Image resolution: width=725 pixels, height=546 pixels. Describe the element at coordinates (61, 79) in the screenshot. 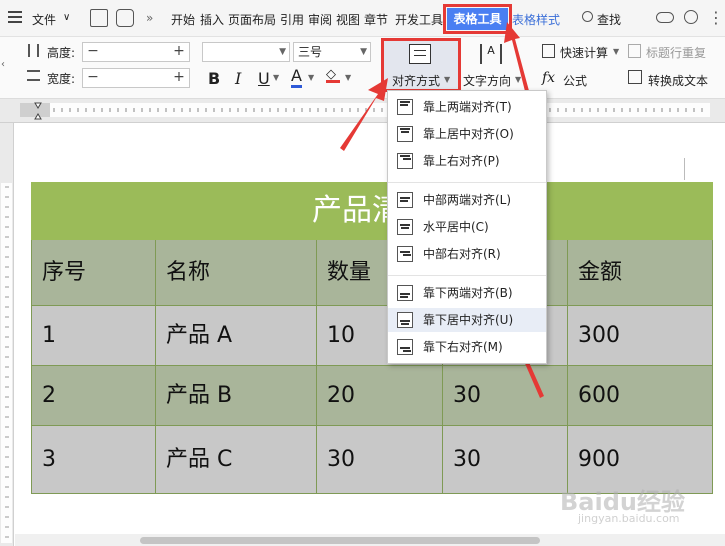

I see `width-label: 宽度:` at that location.